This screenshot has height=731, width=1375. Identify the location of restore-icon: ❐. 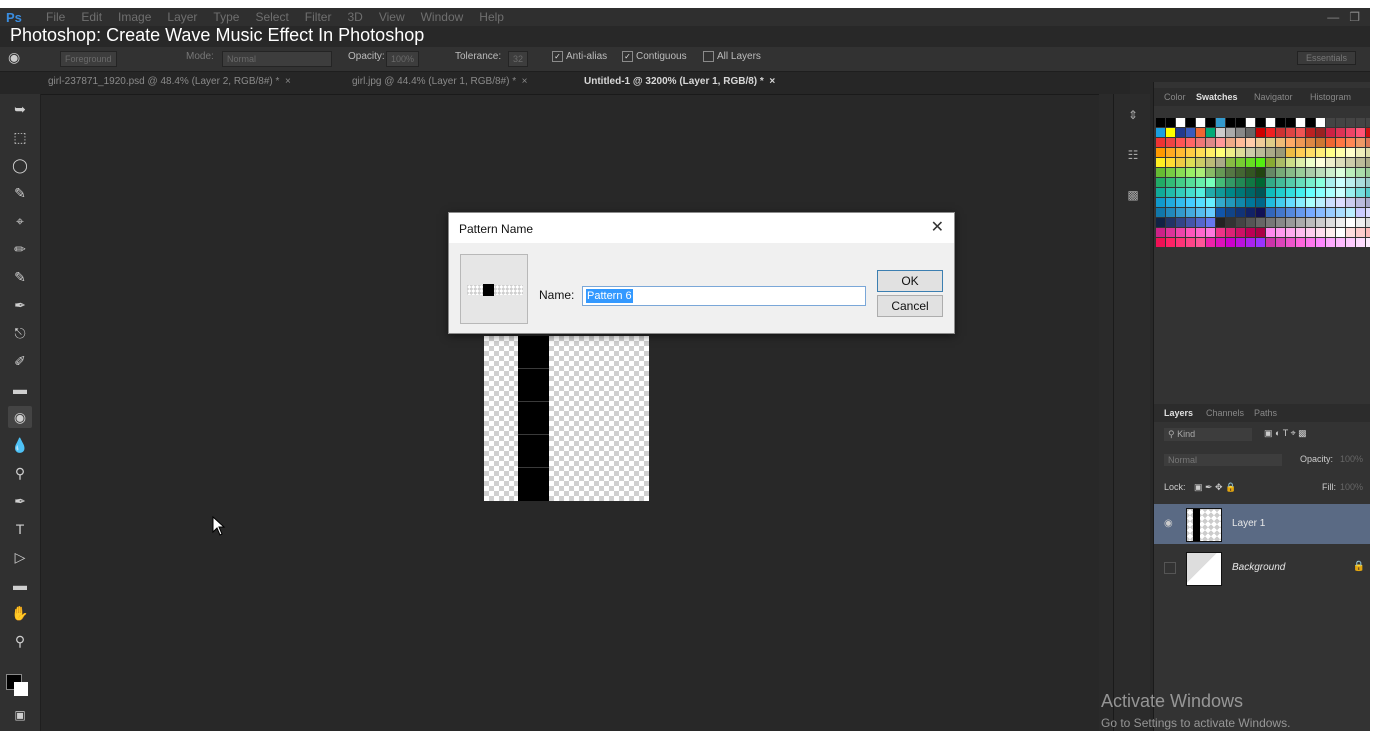
(1354, 17).